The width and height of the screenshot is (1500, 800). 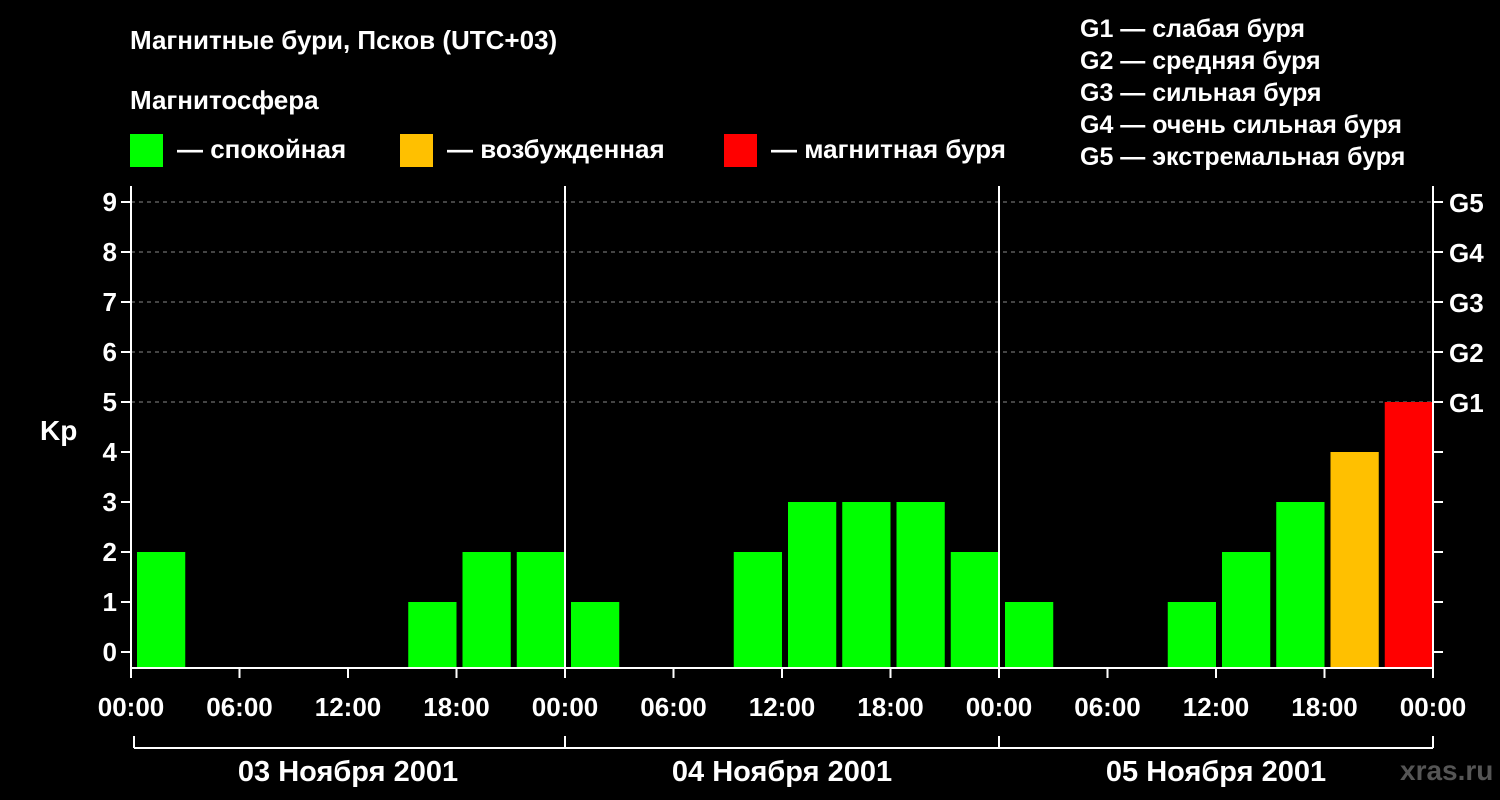 I want to click on g-level-label: G5, so click(x=1466, y=203).